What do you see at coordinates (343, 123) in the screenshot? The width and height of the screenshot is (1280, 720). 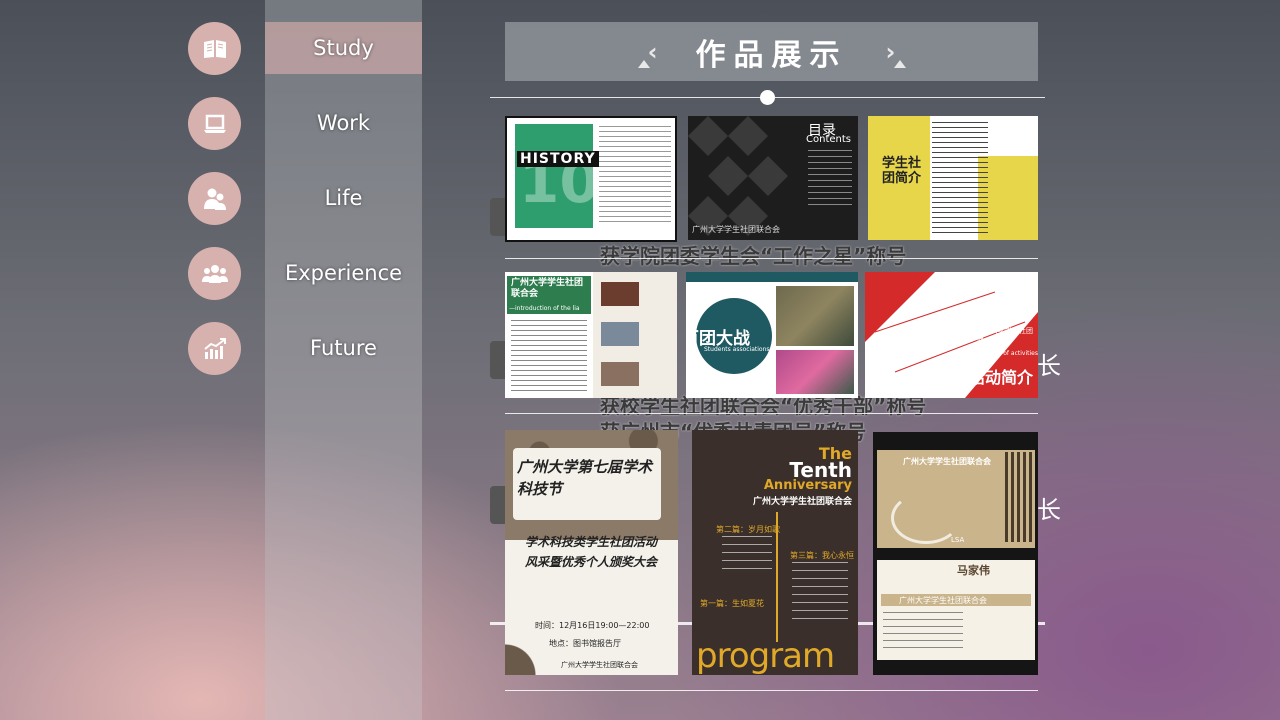 I see `nav-item-work: Work` at bounding box center [343, 123].